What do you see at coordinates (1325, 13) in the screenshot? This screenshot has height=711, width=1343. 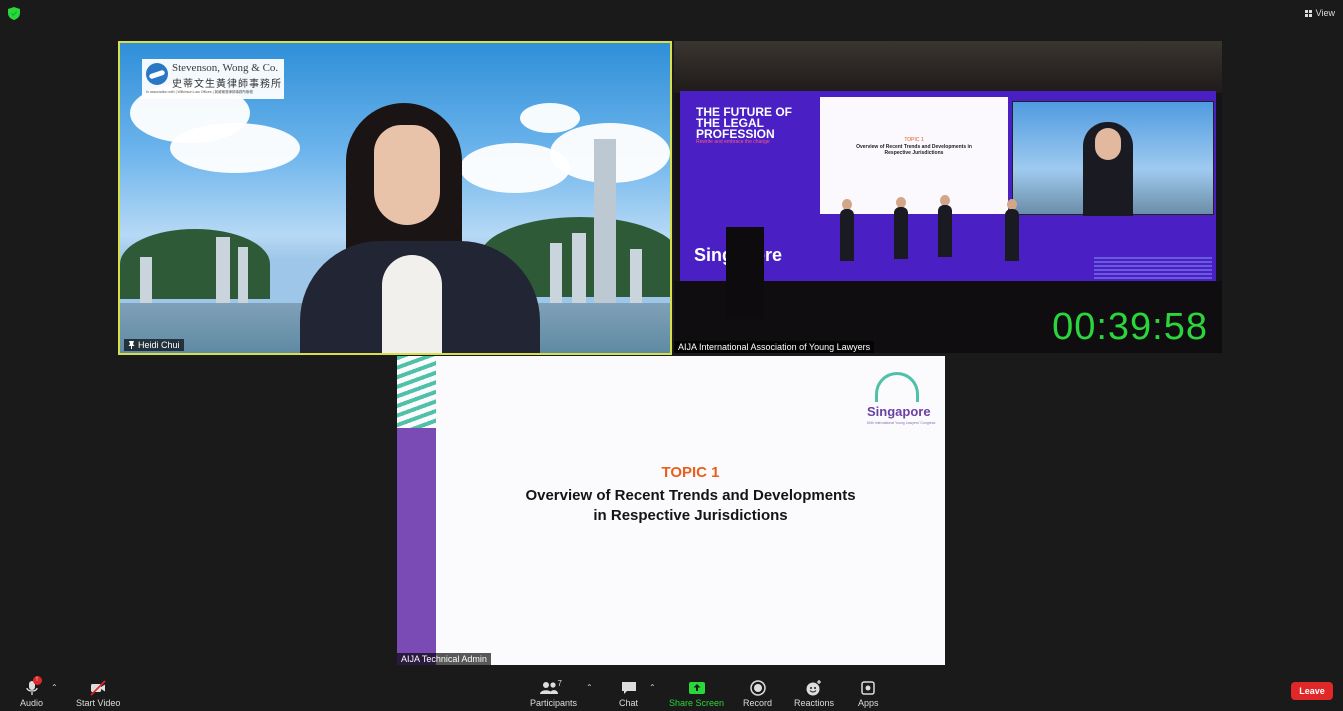 I see `view-label: View` at bounding box center [1325, 13].